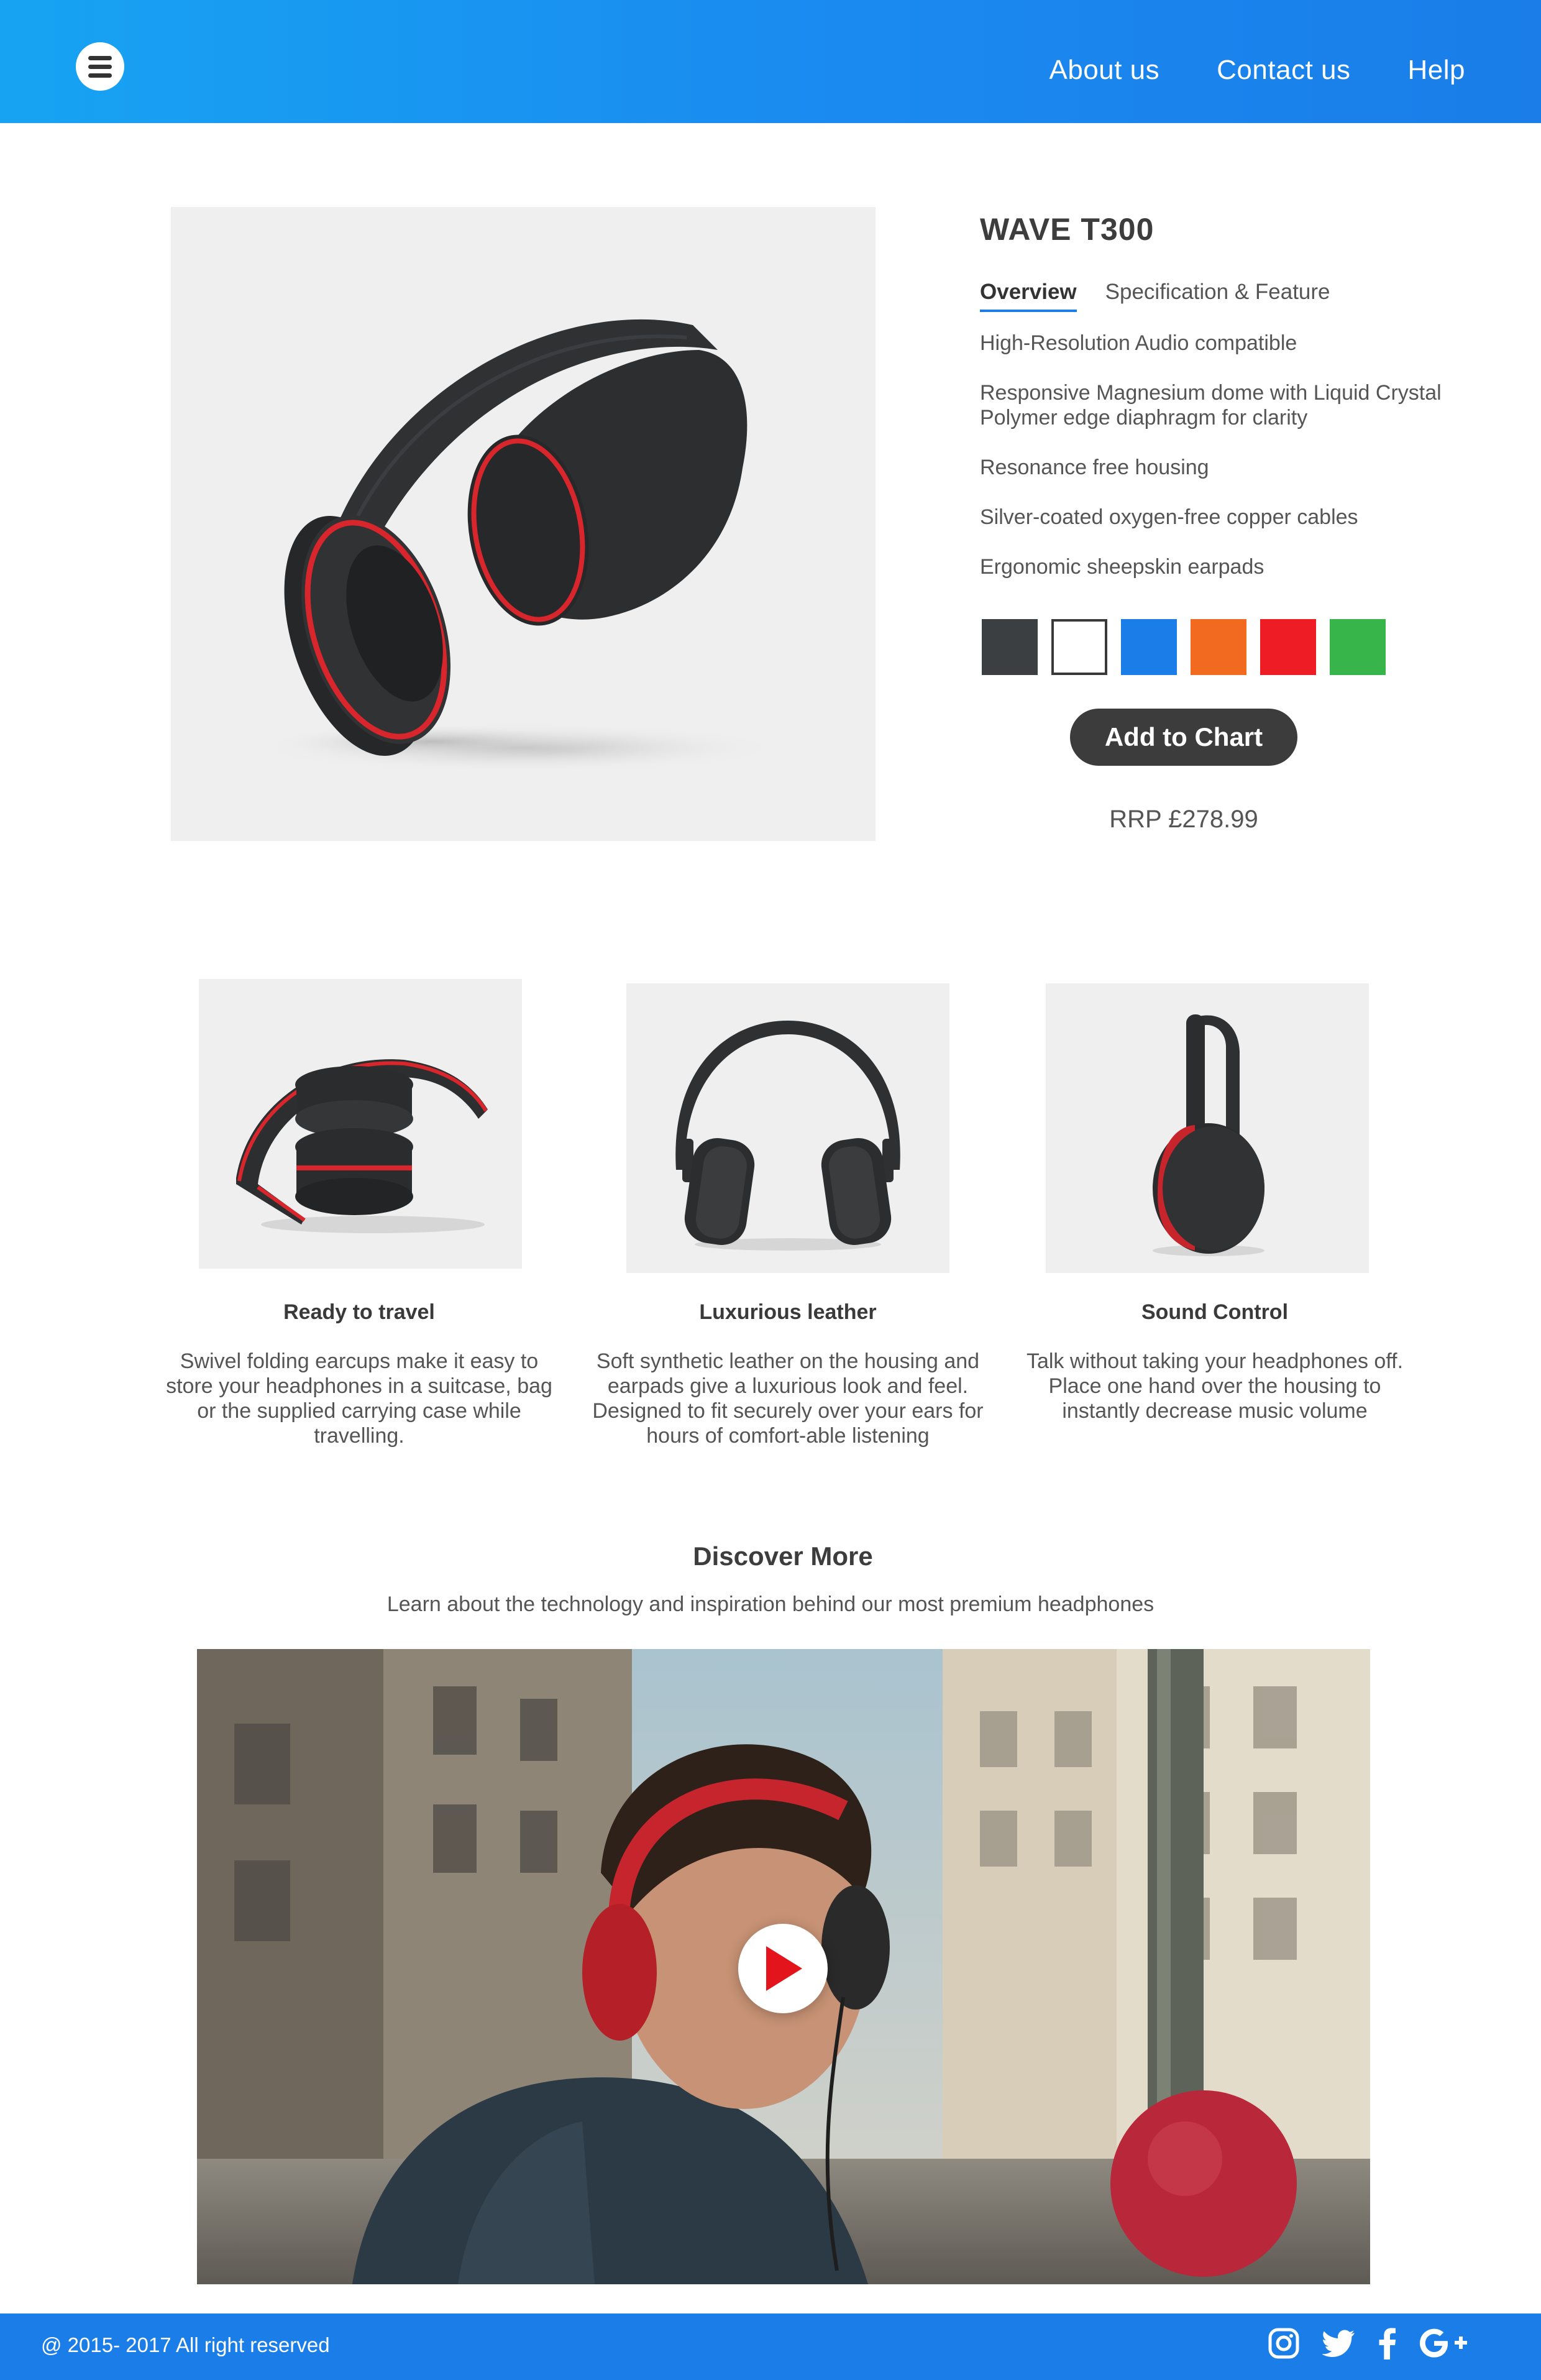 The width and height of the screenshot is (1541, 2380). What do you see at coordinates (1358, 647) in the screenshot?
I see `color-swatch-green` at bounding box center [1358, 647].